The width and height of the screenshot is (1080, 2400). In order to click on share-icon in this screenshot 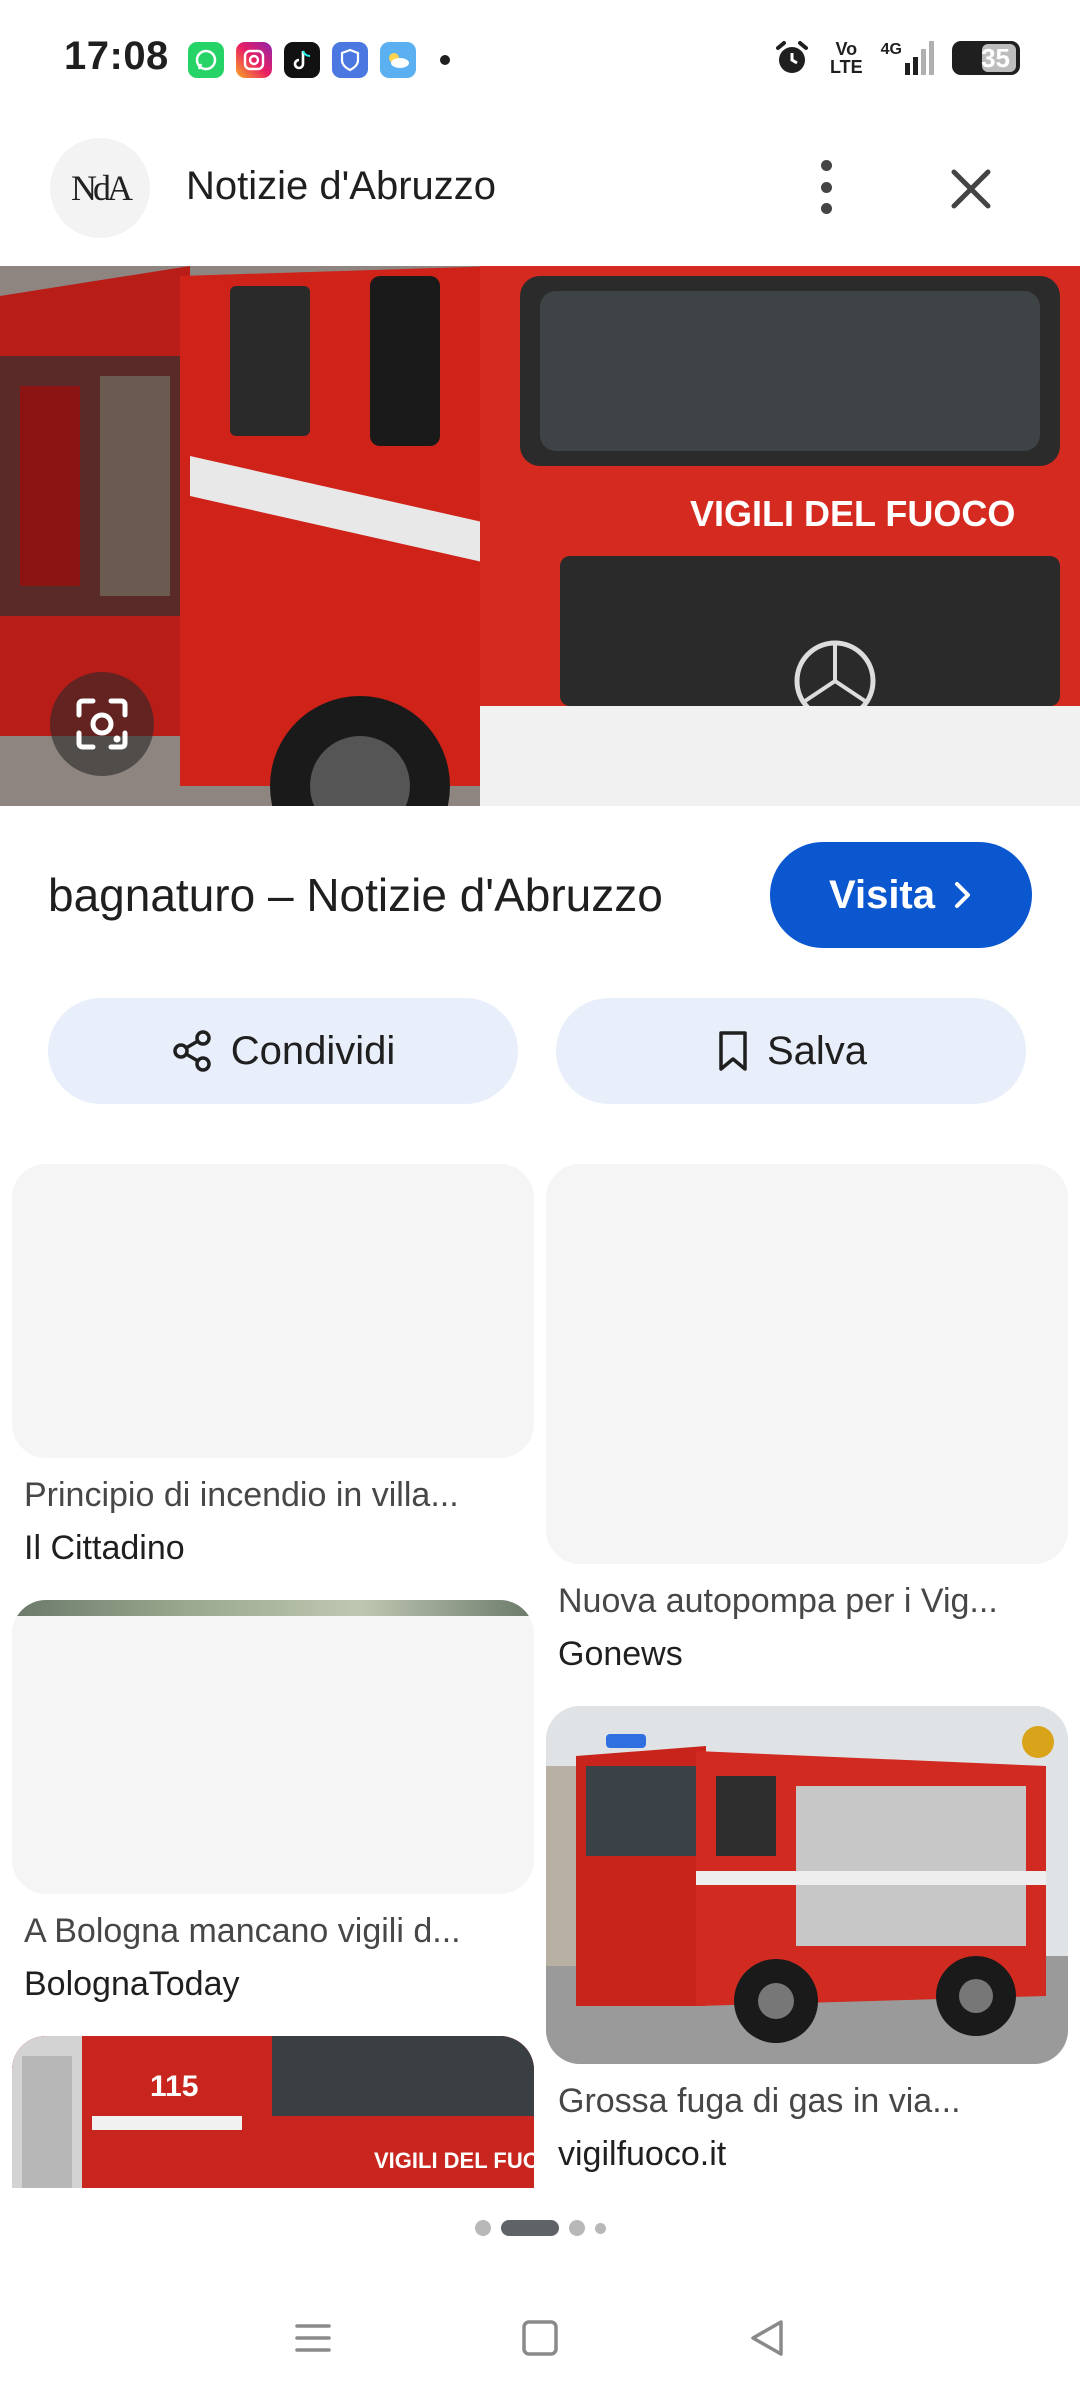, I will do `click(191, 1051)`.